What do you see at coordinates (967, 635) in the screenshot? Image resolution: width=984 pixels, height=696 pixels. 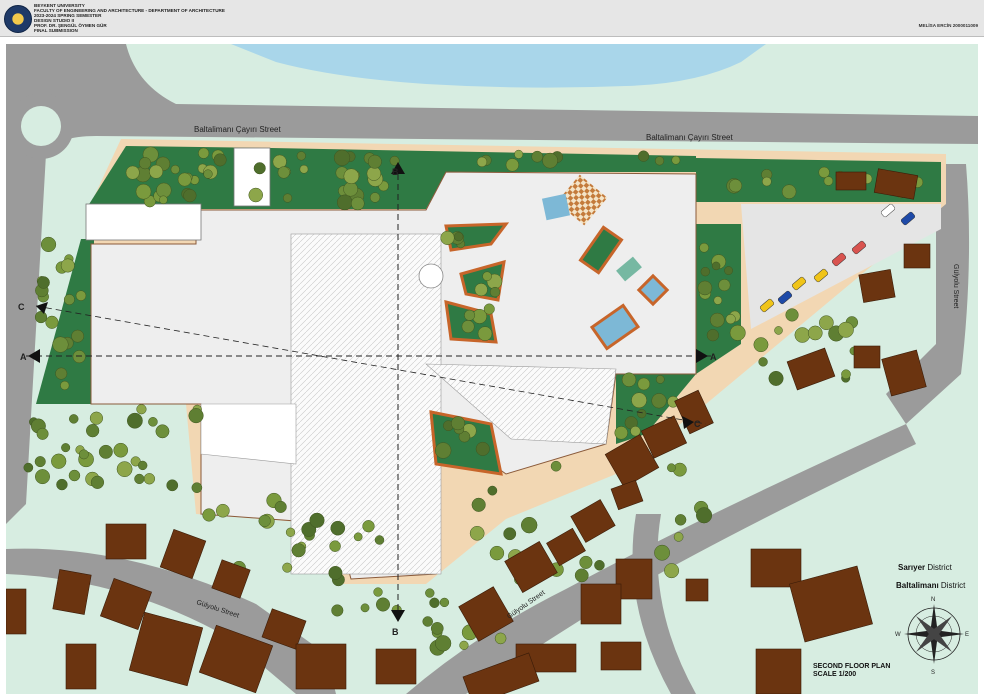 I see `compass-e: E` at bounding box center [967, 635].